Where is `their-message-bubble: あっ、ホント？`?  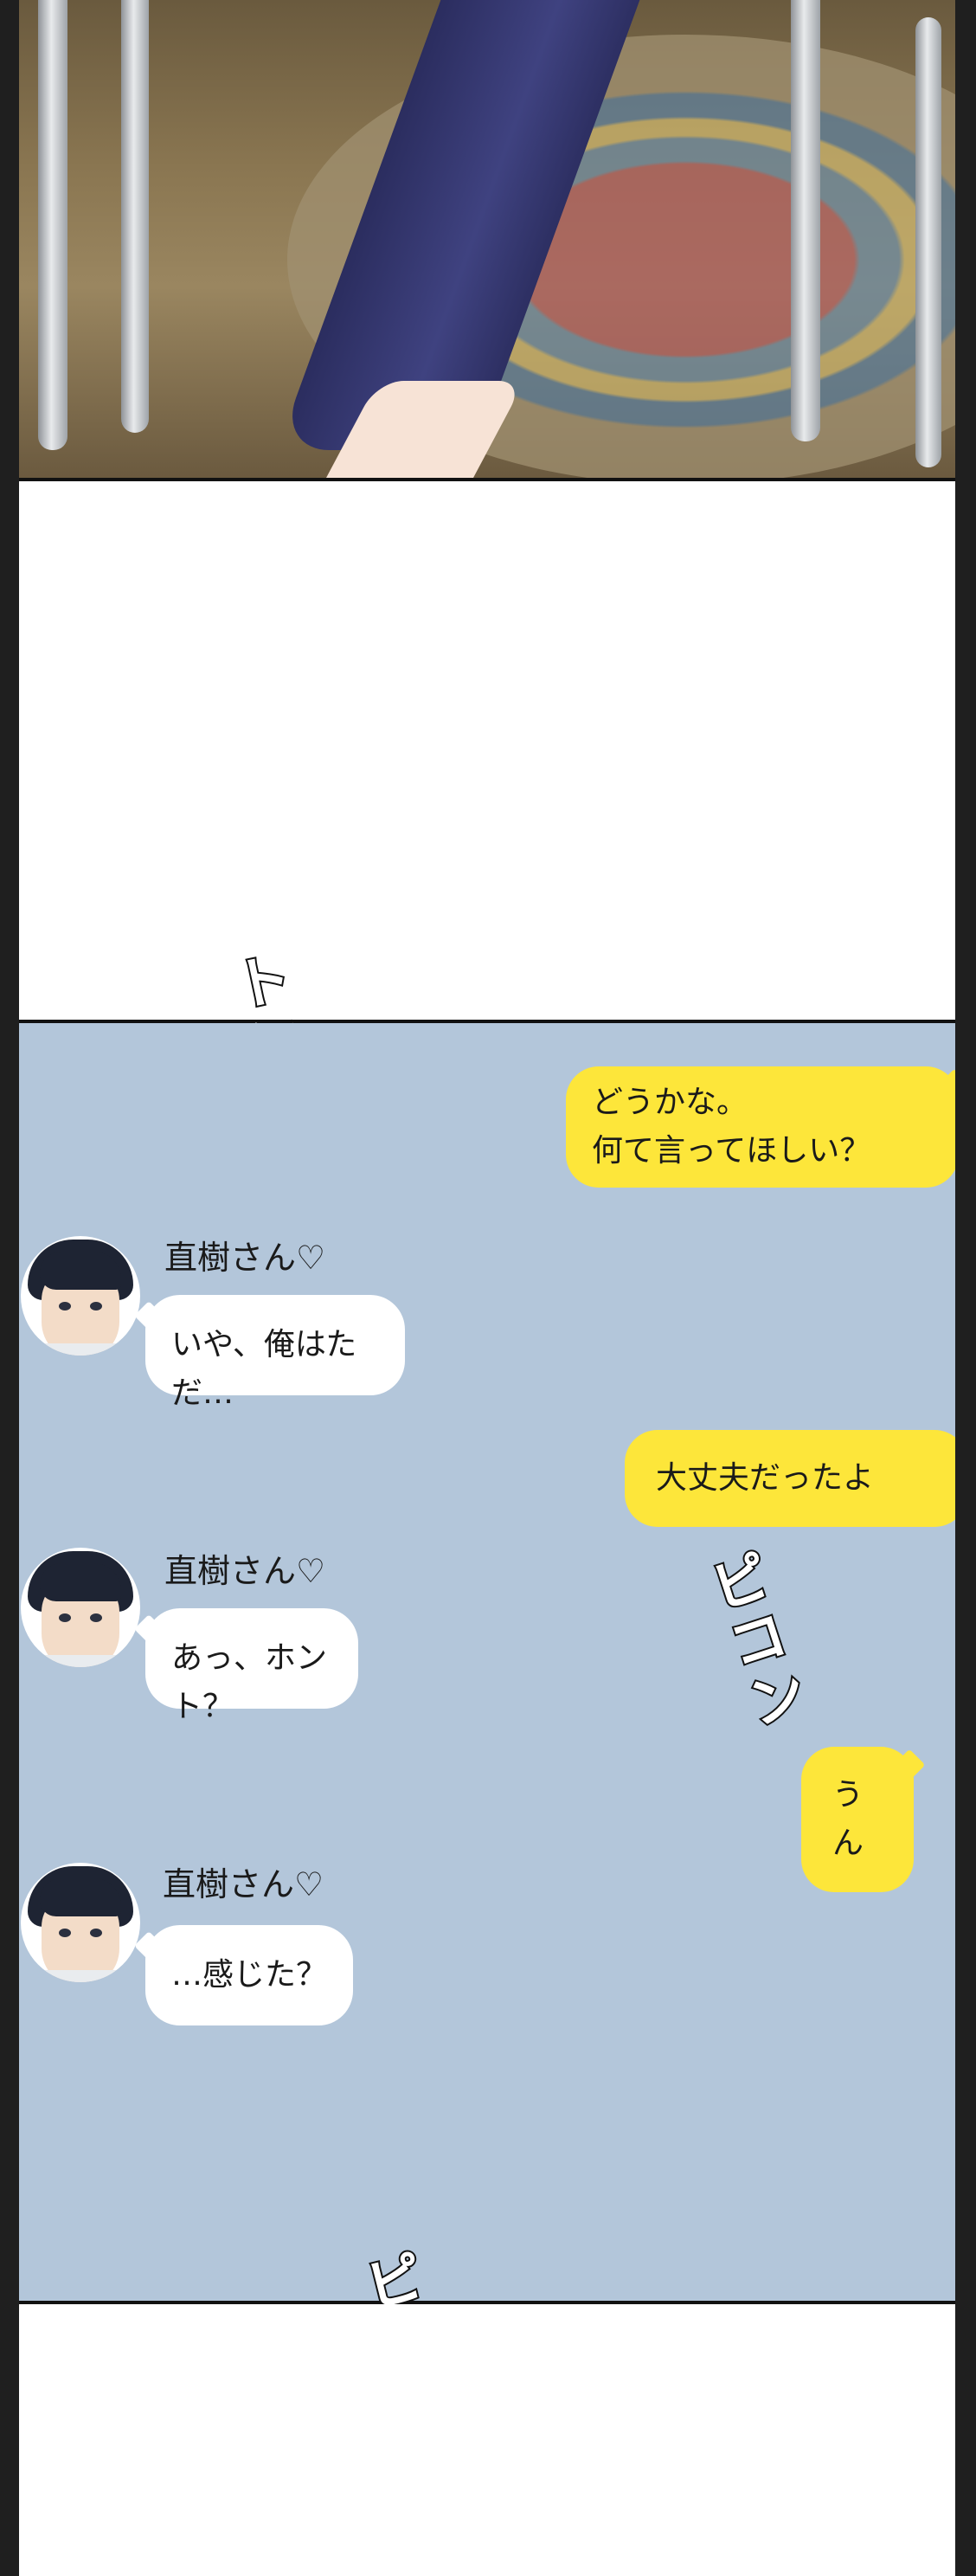 their-message-bubble: あっ、ホント？ is located at coordinates (251, 1666).